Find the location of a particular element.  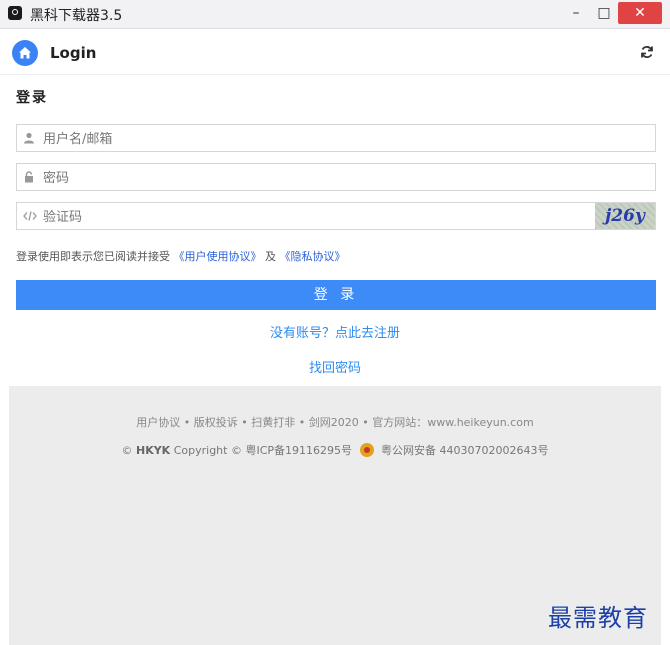

captcha-input is located at coordinates (323, 217).